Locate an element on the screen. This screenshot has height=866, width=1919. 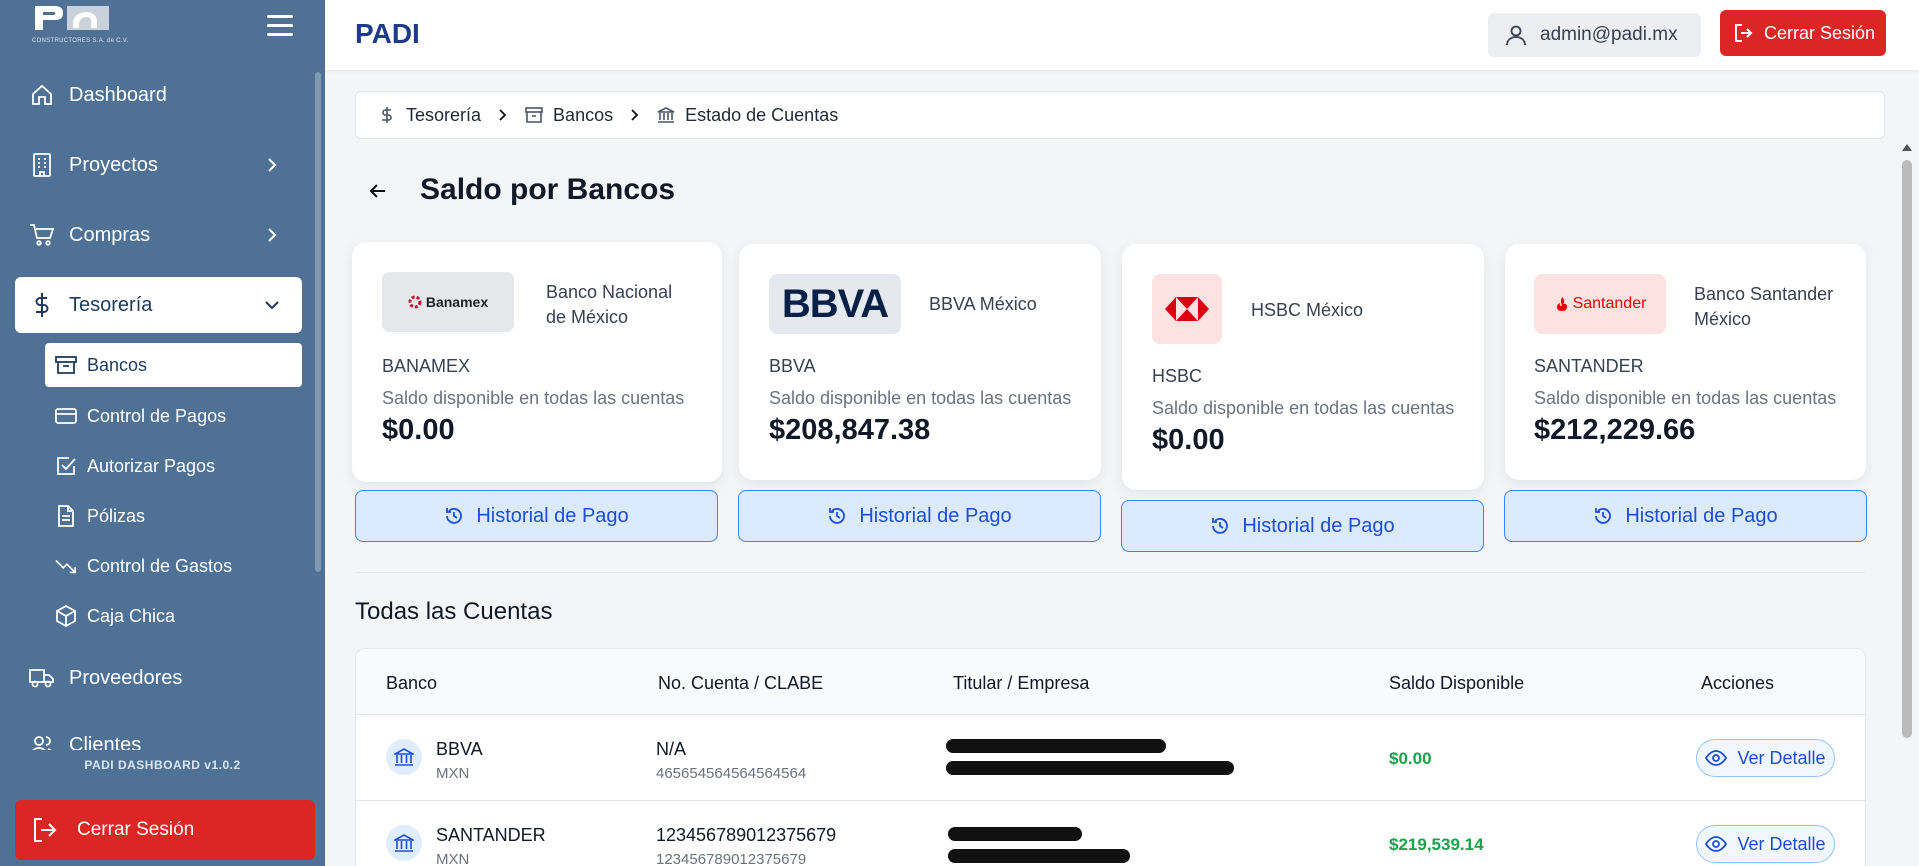
column-header-acciones: Acciones is located at coordinates (1738, 683).